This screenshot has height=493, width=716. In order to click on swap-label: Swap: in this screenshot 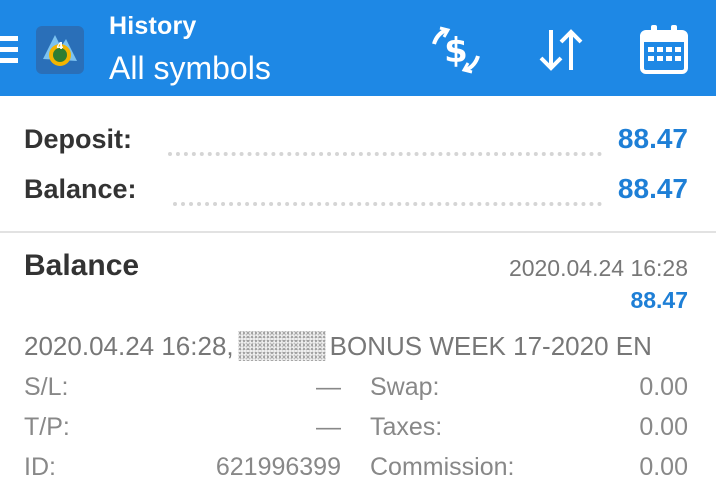, I will do `click(405, 387)`.